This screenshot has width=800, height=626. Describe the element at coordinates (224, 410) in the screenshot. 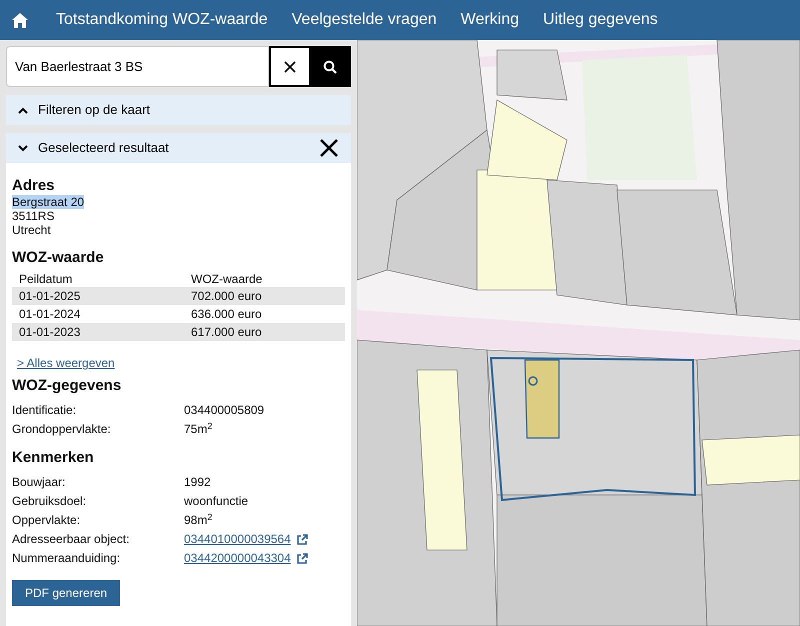

I see `field-value: 034400005809` at that location.